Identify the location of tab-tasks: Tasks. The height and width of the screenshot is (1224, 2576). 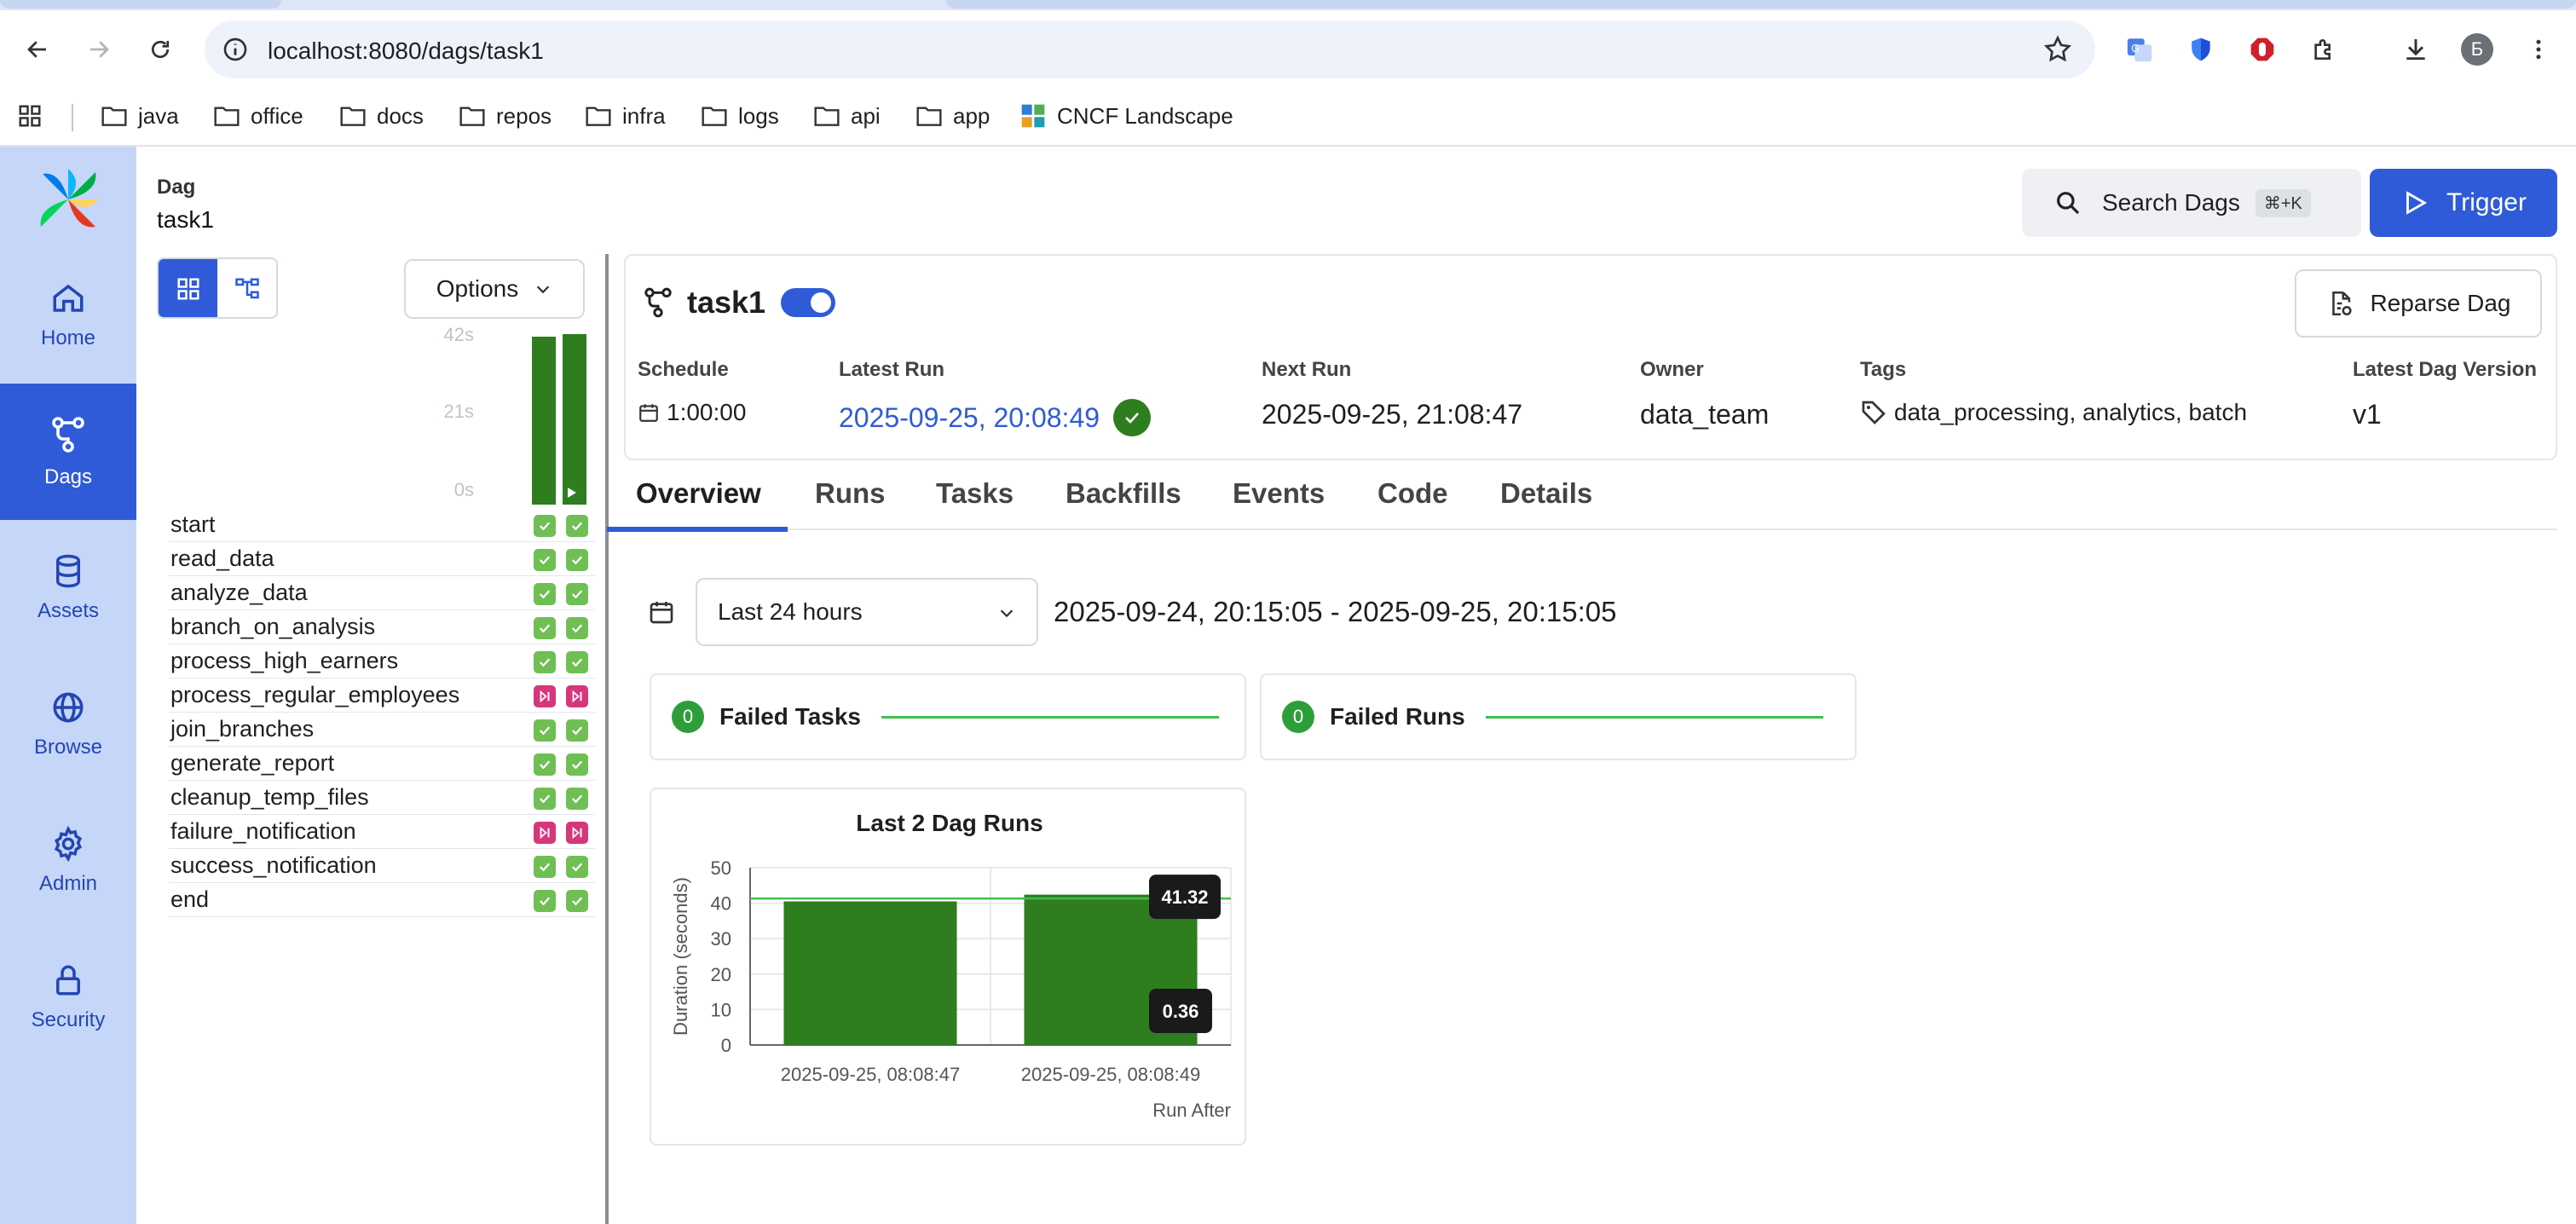
(975, 504).